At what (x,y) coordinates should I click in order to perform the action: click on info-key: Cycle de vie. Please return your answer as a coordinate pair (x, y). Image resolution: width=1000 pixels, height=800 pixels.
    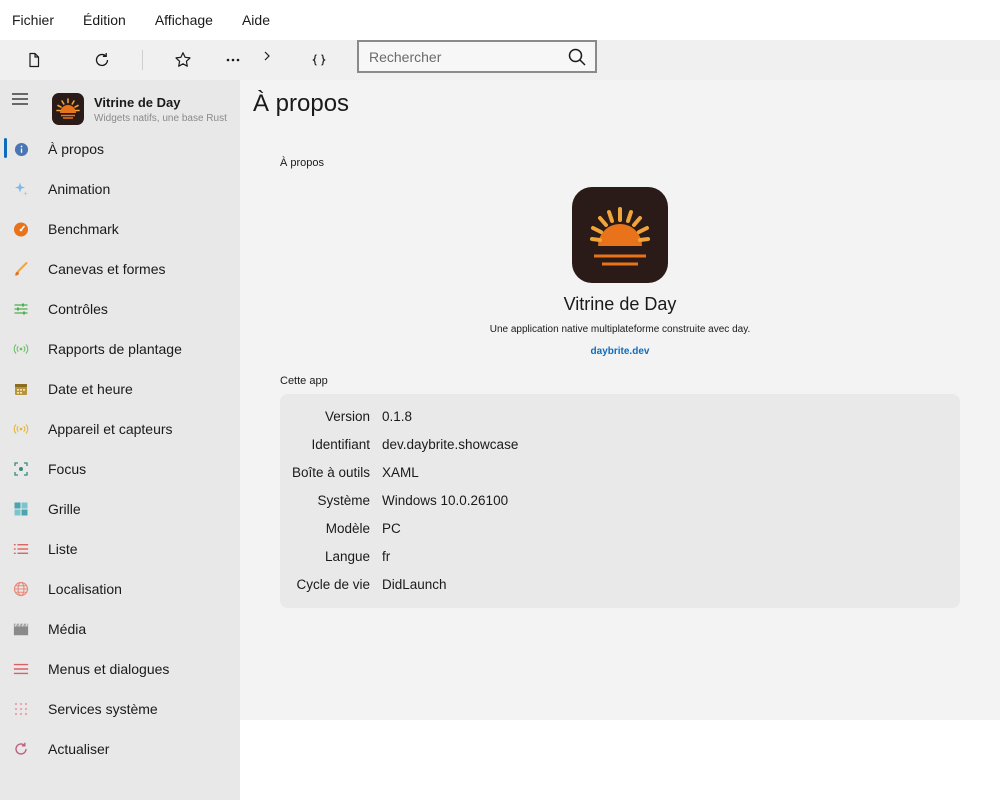
    Looking at the image, I should click on (333, 584).